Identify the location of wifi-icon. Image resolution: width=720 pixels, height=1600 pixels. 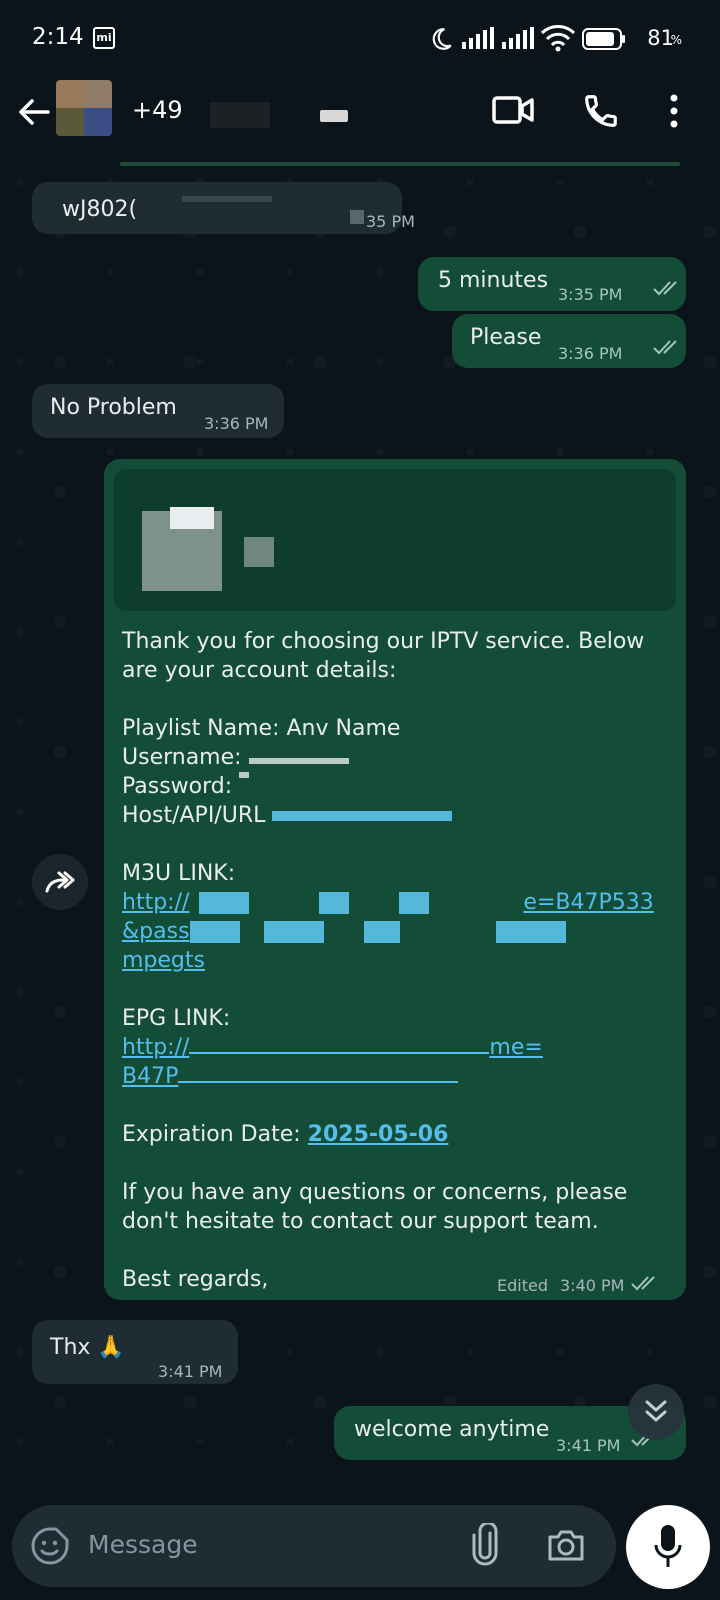
(558, 38).